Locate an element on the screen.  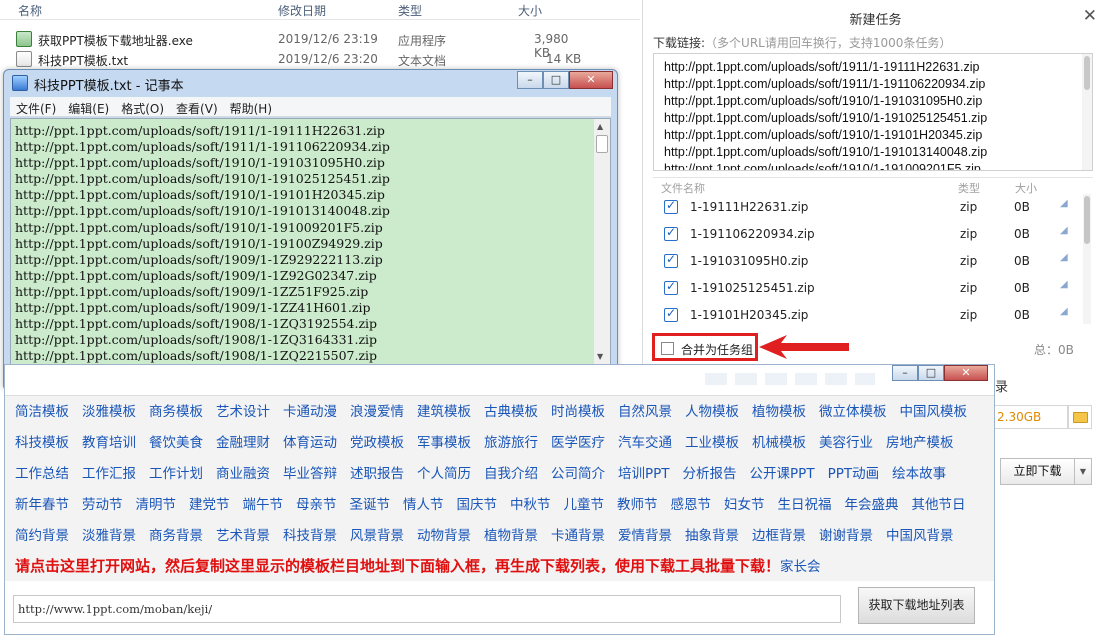
category-link: 个人简历 is located at coordinates (444, 472).